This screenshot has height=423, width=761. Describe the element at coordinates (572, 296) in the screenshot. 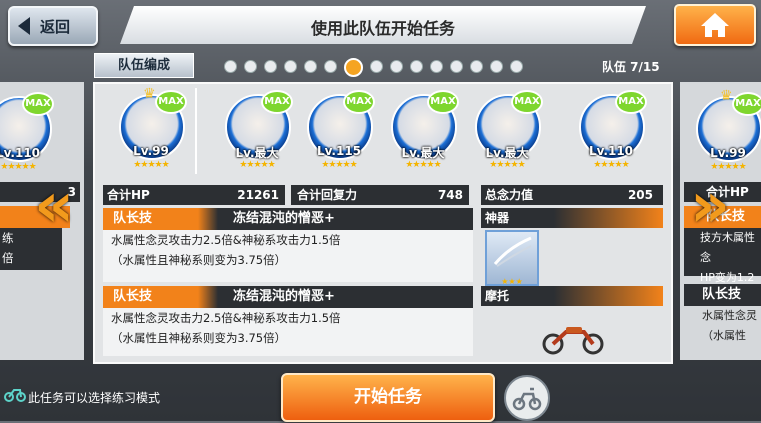

I see `vehicle-label: 摩托` at that location.